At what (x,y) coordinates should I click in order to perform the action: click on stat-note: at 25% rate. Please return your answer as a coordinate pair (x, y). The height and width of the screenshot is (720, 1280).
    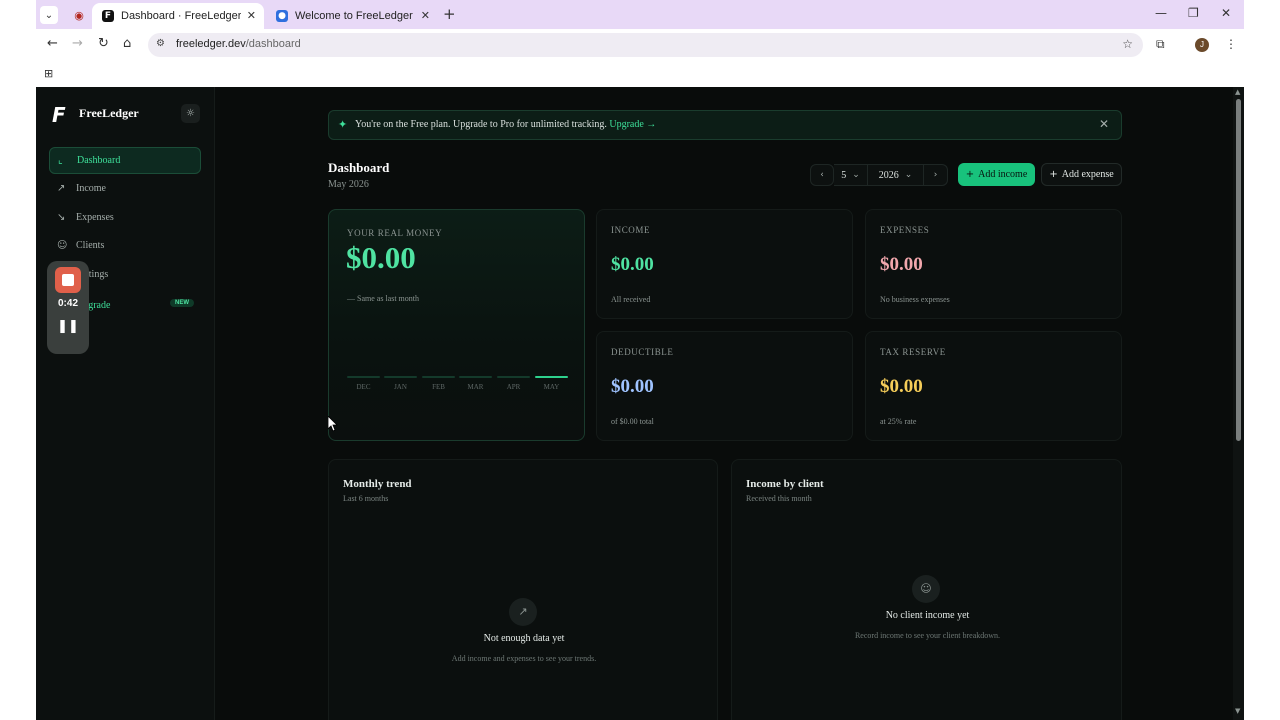
    Looking at the image, I should click on (898, 421).